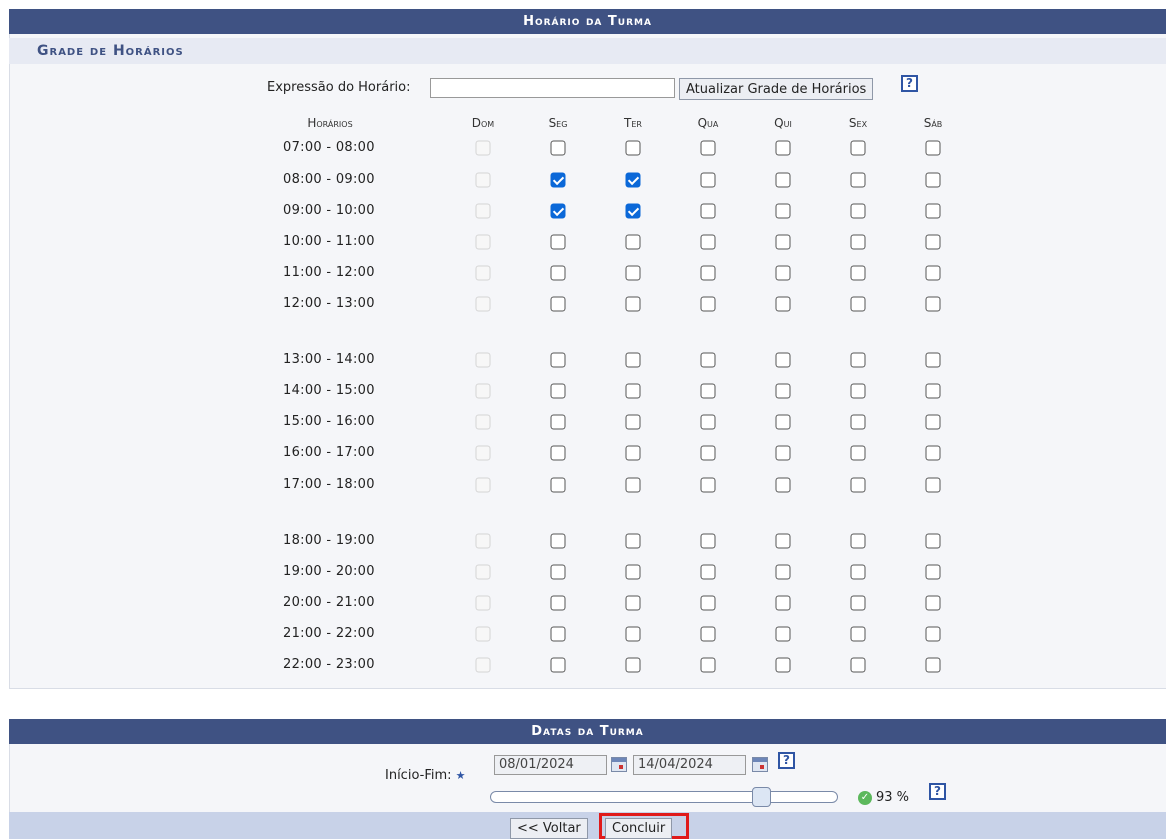 This screenshot has width=1166, height=839. Describe the element at coordinates (776, 89) in the screenshot. I see `update-grid-button: Atualizar Grade de Horários` at that location.